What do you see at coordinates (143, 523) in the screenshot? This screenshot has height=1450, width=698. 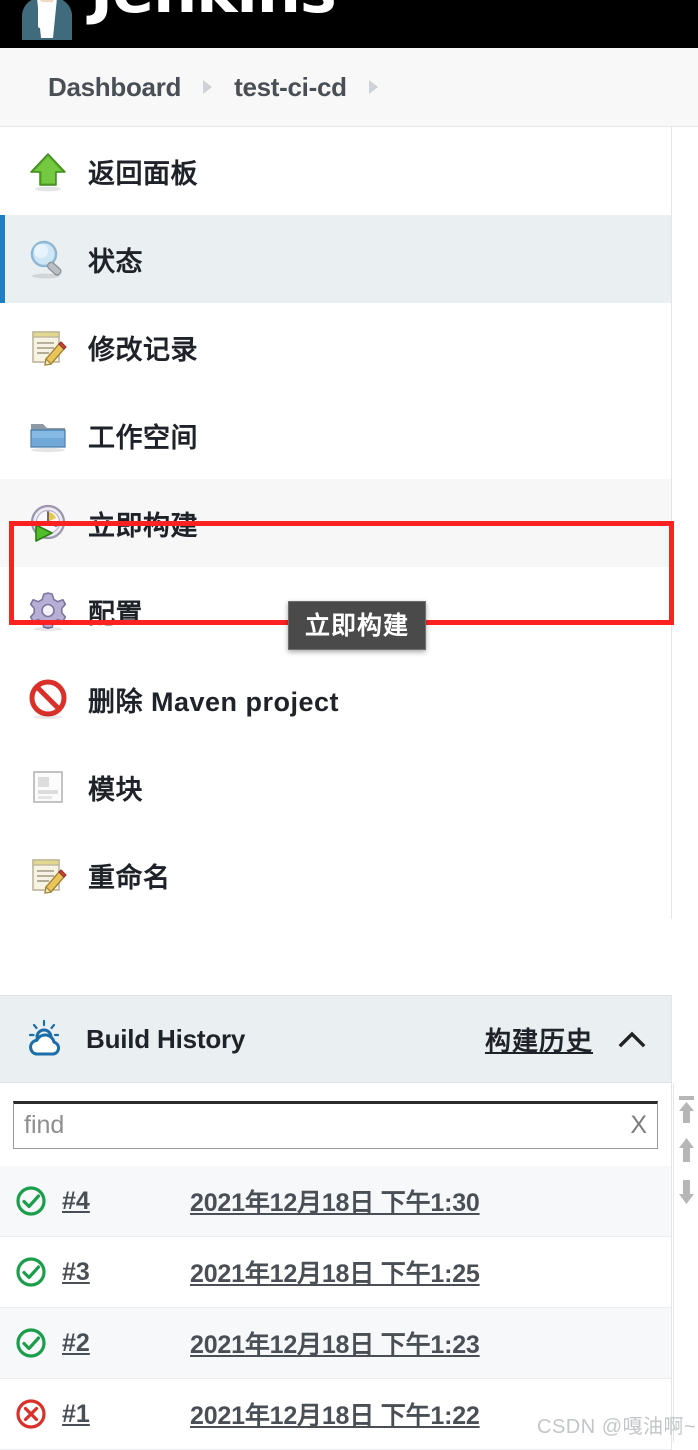 I see `sidebar-item-label: 立即构建` at bounding box center [143, 523].